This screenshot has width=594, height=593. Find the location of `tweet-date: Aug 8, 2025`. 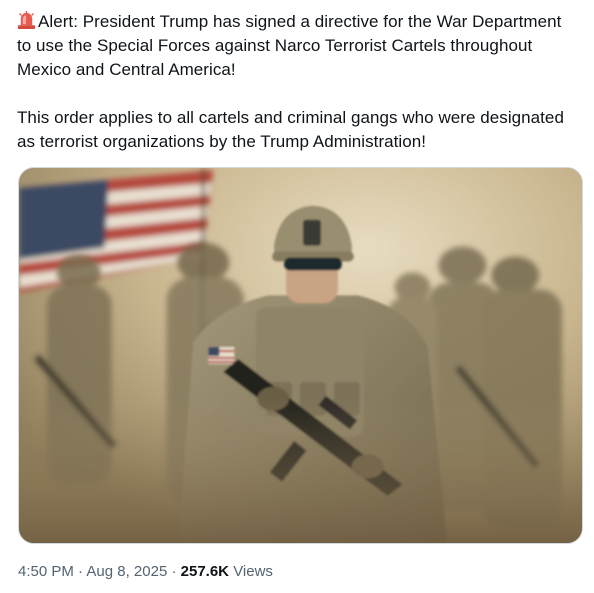

tweet-date: Aug 8, 2025 is located at coordinates (127, 571).